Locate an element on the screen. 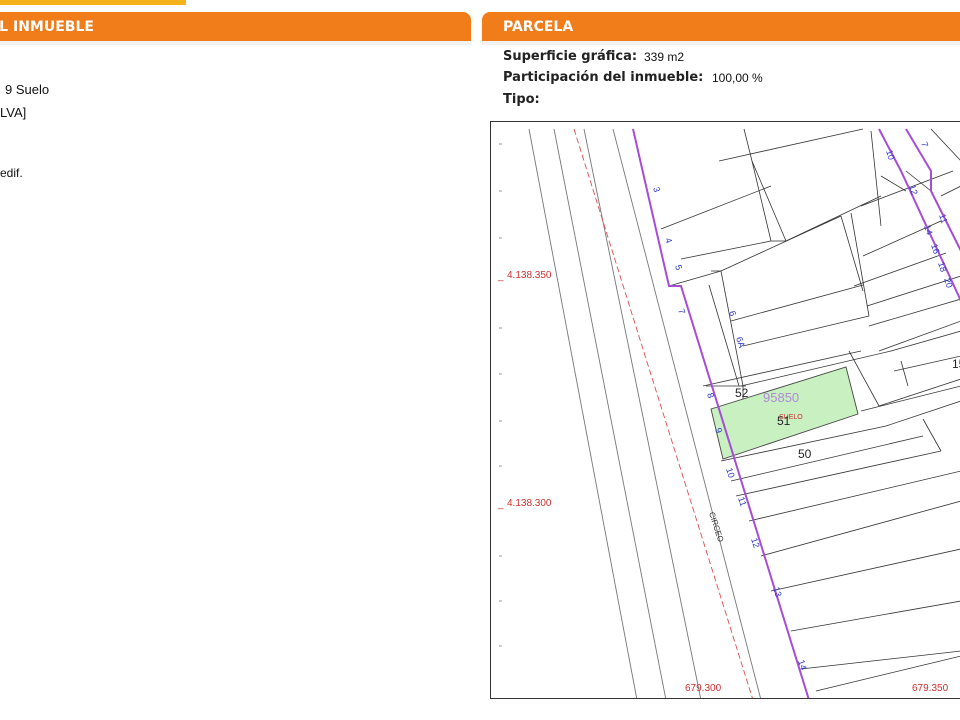  svg-text: 6A is located at coordinates (740, 343).